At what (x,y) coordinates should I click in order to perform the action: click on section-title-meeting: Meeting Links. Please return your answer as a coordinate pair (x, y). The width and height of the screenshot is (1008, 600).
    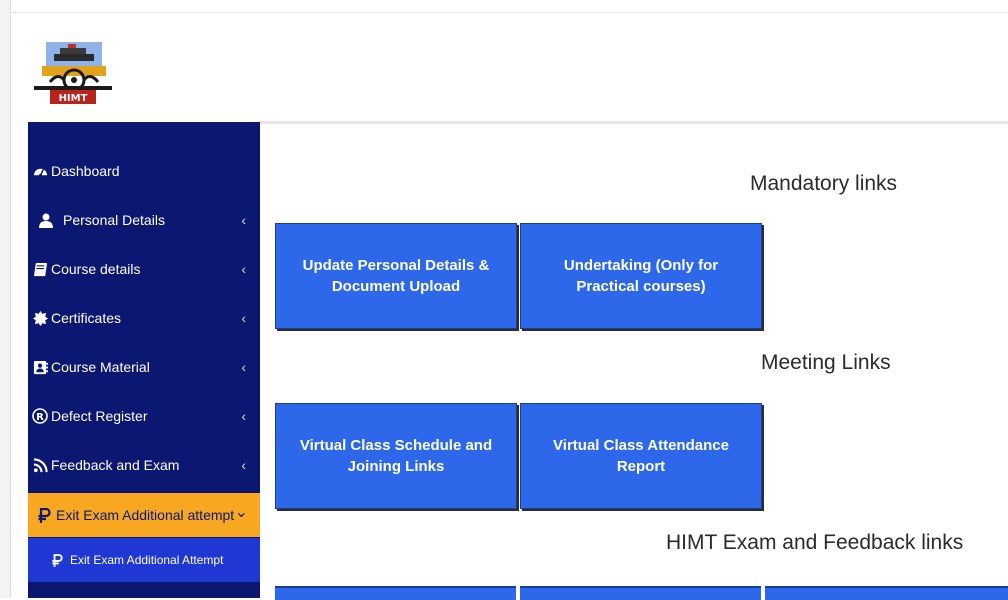
    Looking at the image, I should click on (826, 362).